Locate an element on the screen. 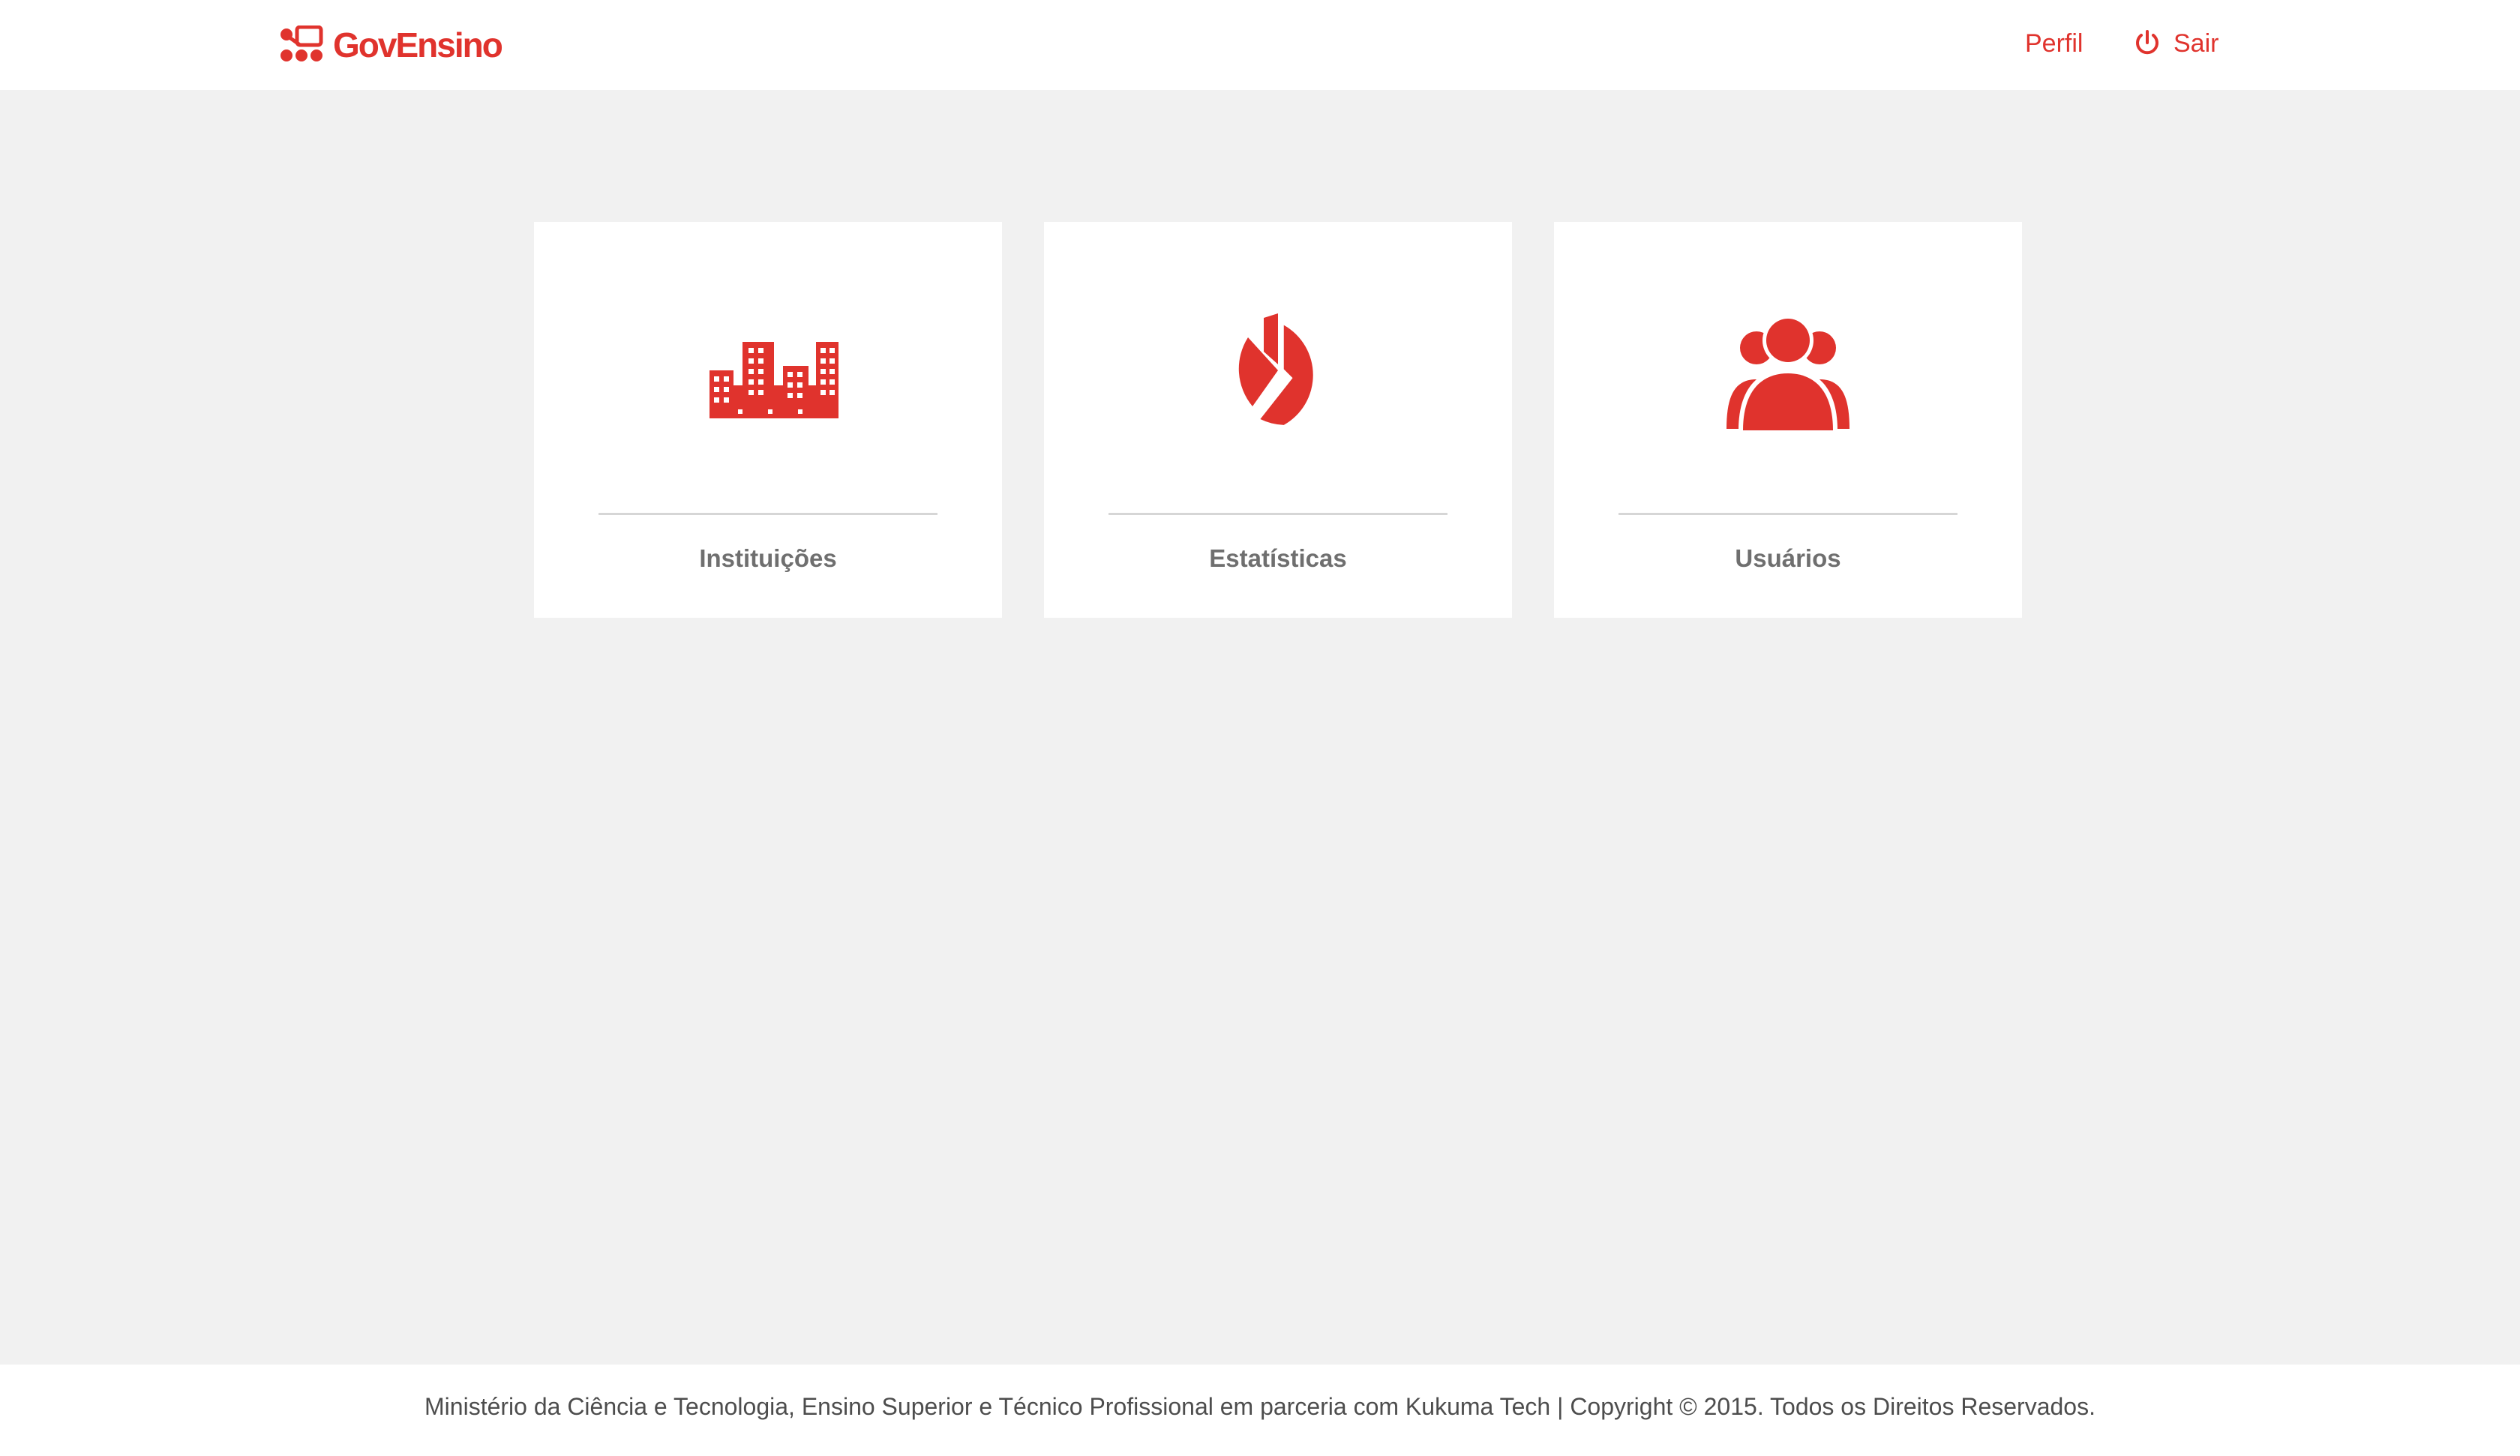 The image size is (2520, 1456). card-estatisticas: Estatísticas is located at coordinates (1278, 420).